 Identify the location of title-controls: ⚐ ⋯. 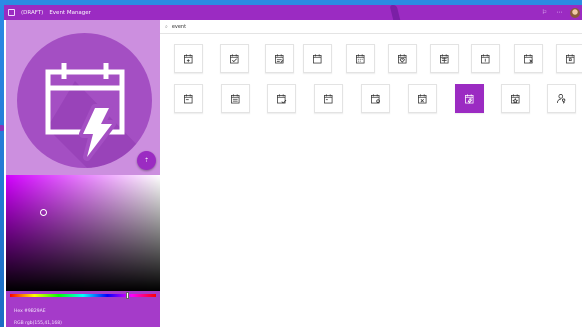
(561, 12).